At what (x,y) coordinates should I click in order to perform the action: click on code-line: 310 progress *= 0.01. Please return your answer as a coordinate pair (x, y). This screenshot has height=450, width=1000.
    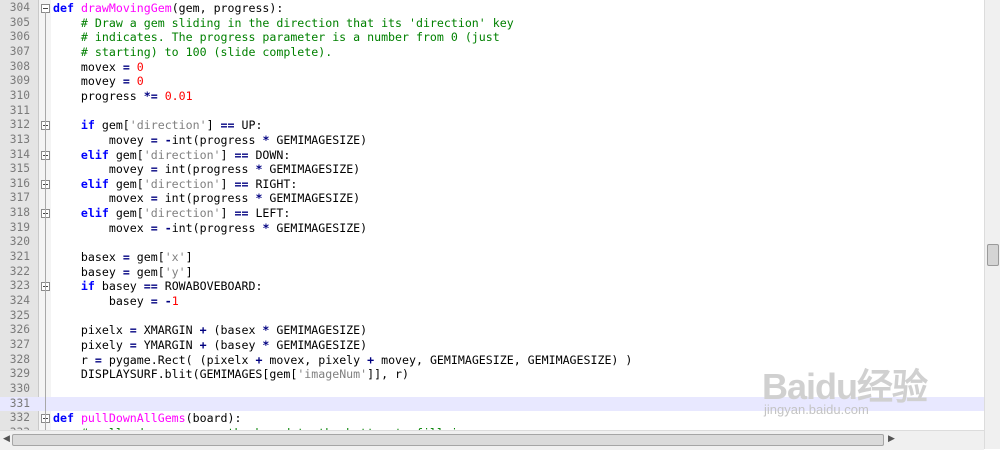
    Looking at the image, I should click on (492, 96).